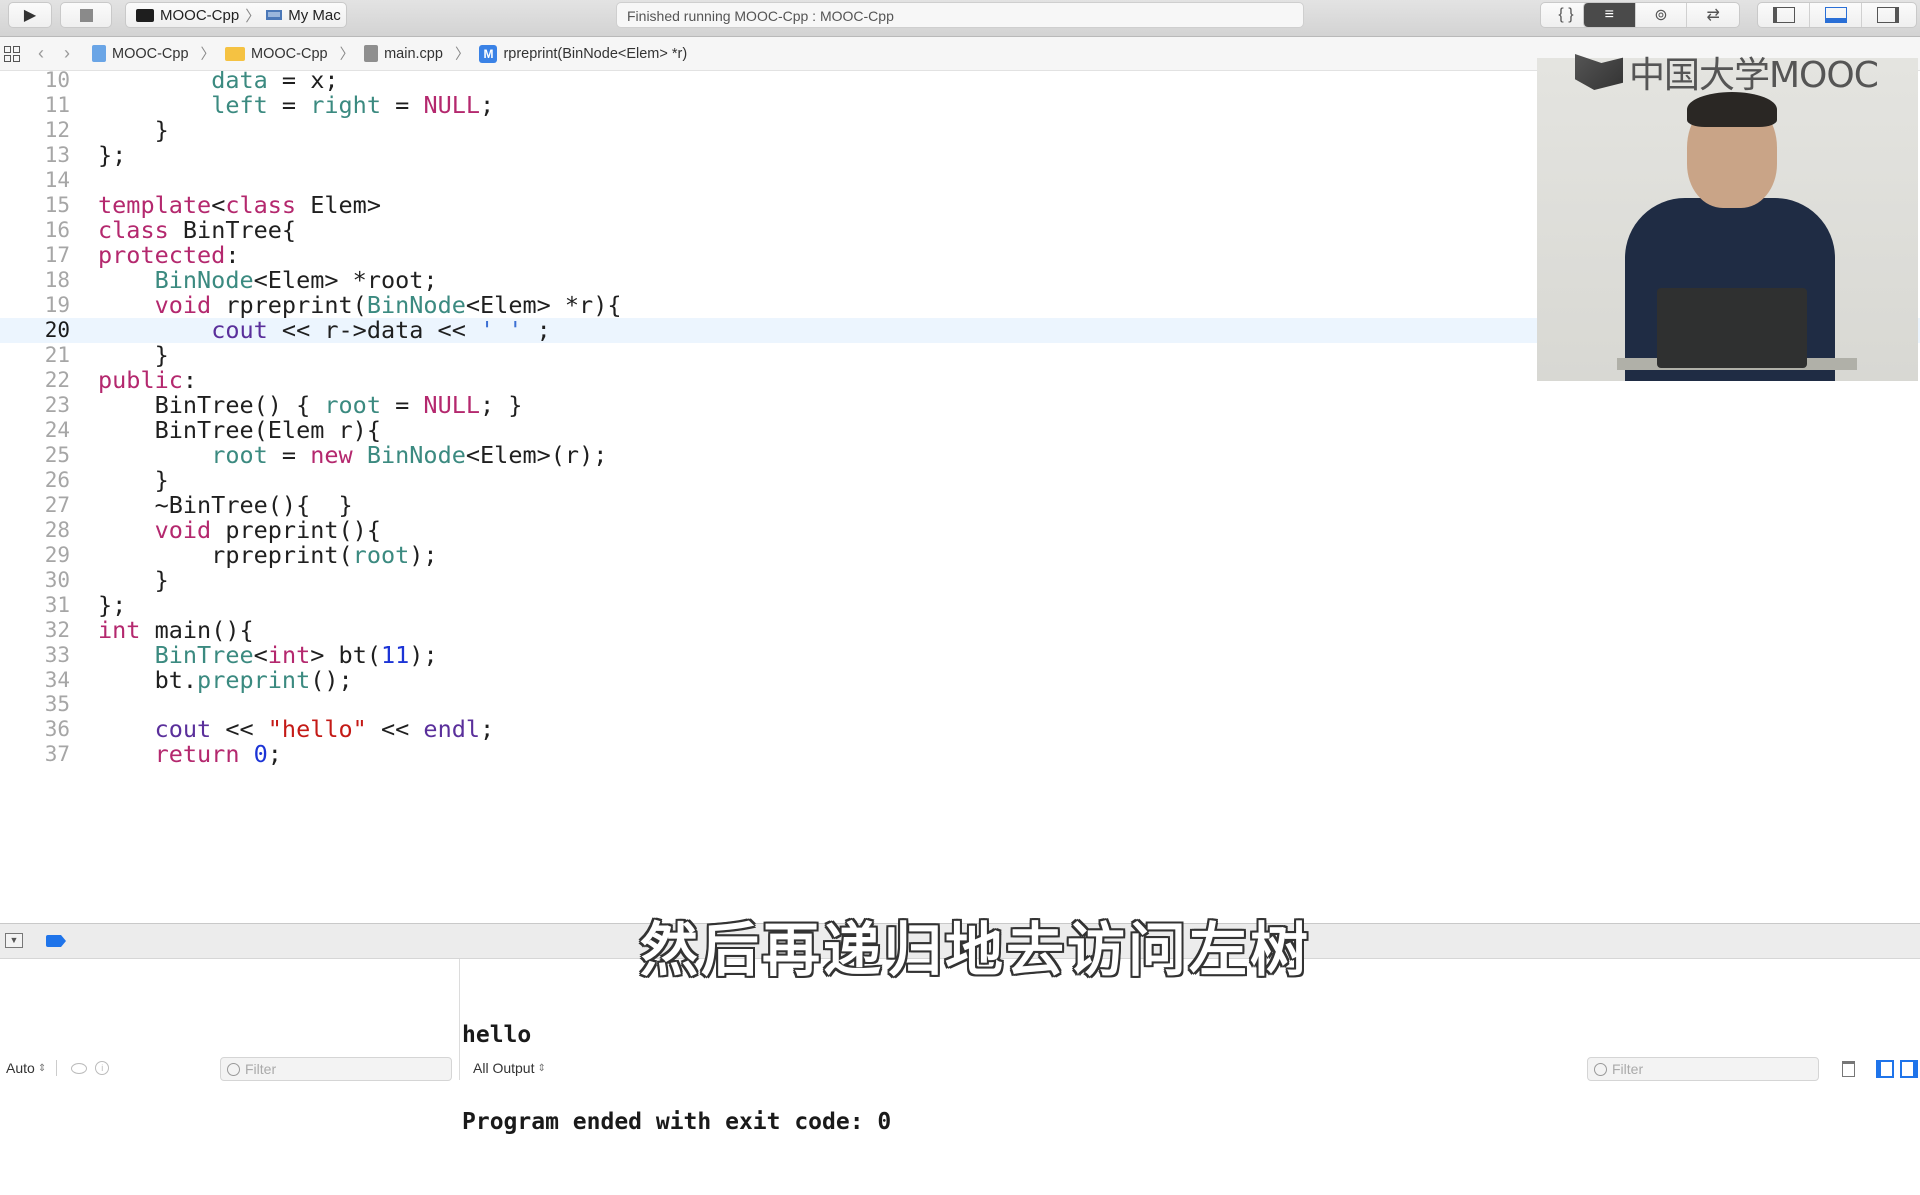  Describe the element at coordinates (35, 130) in the screenshot. I see `line-number: 12` at that location.